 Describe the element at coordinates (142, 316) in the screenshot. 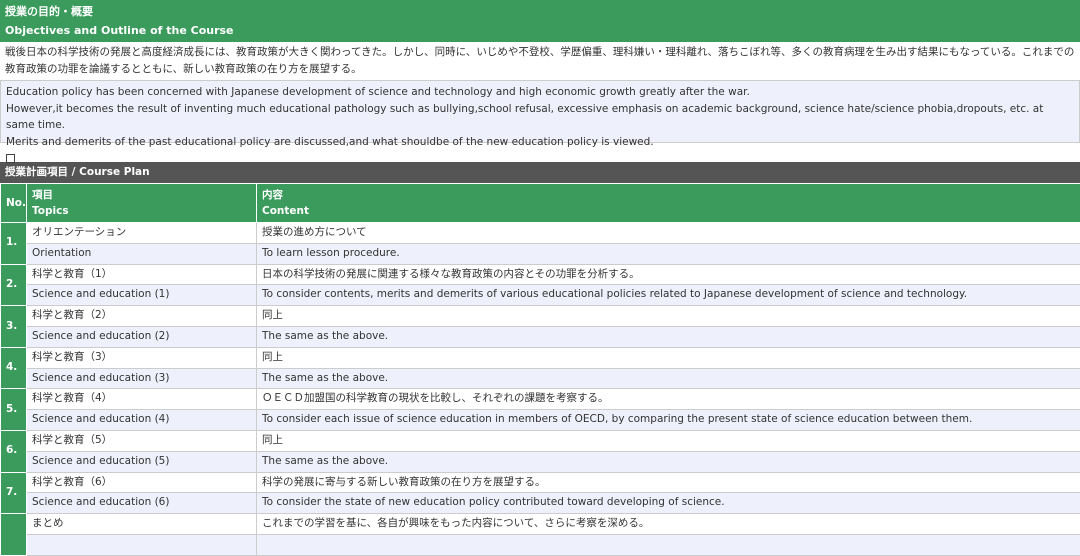

I see `topic-jp-cell: 科学と教育（2）` at that location.